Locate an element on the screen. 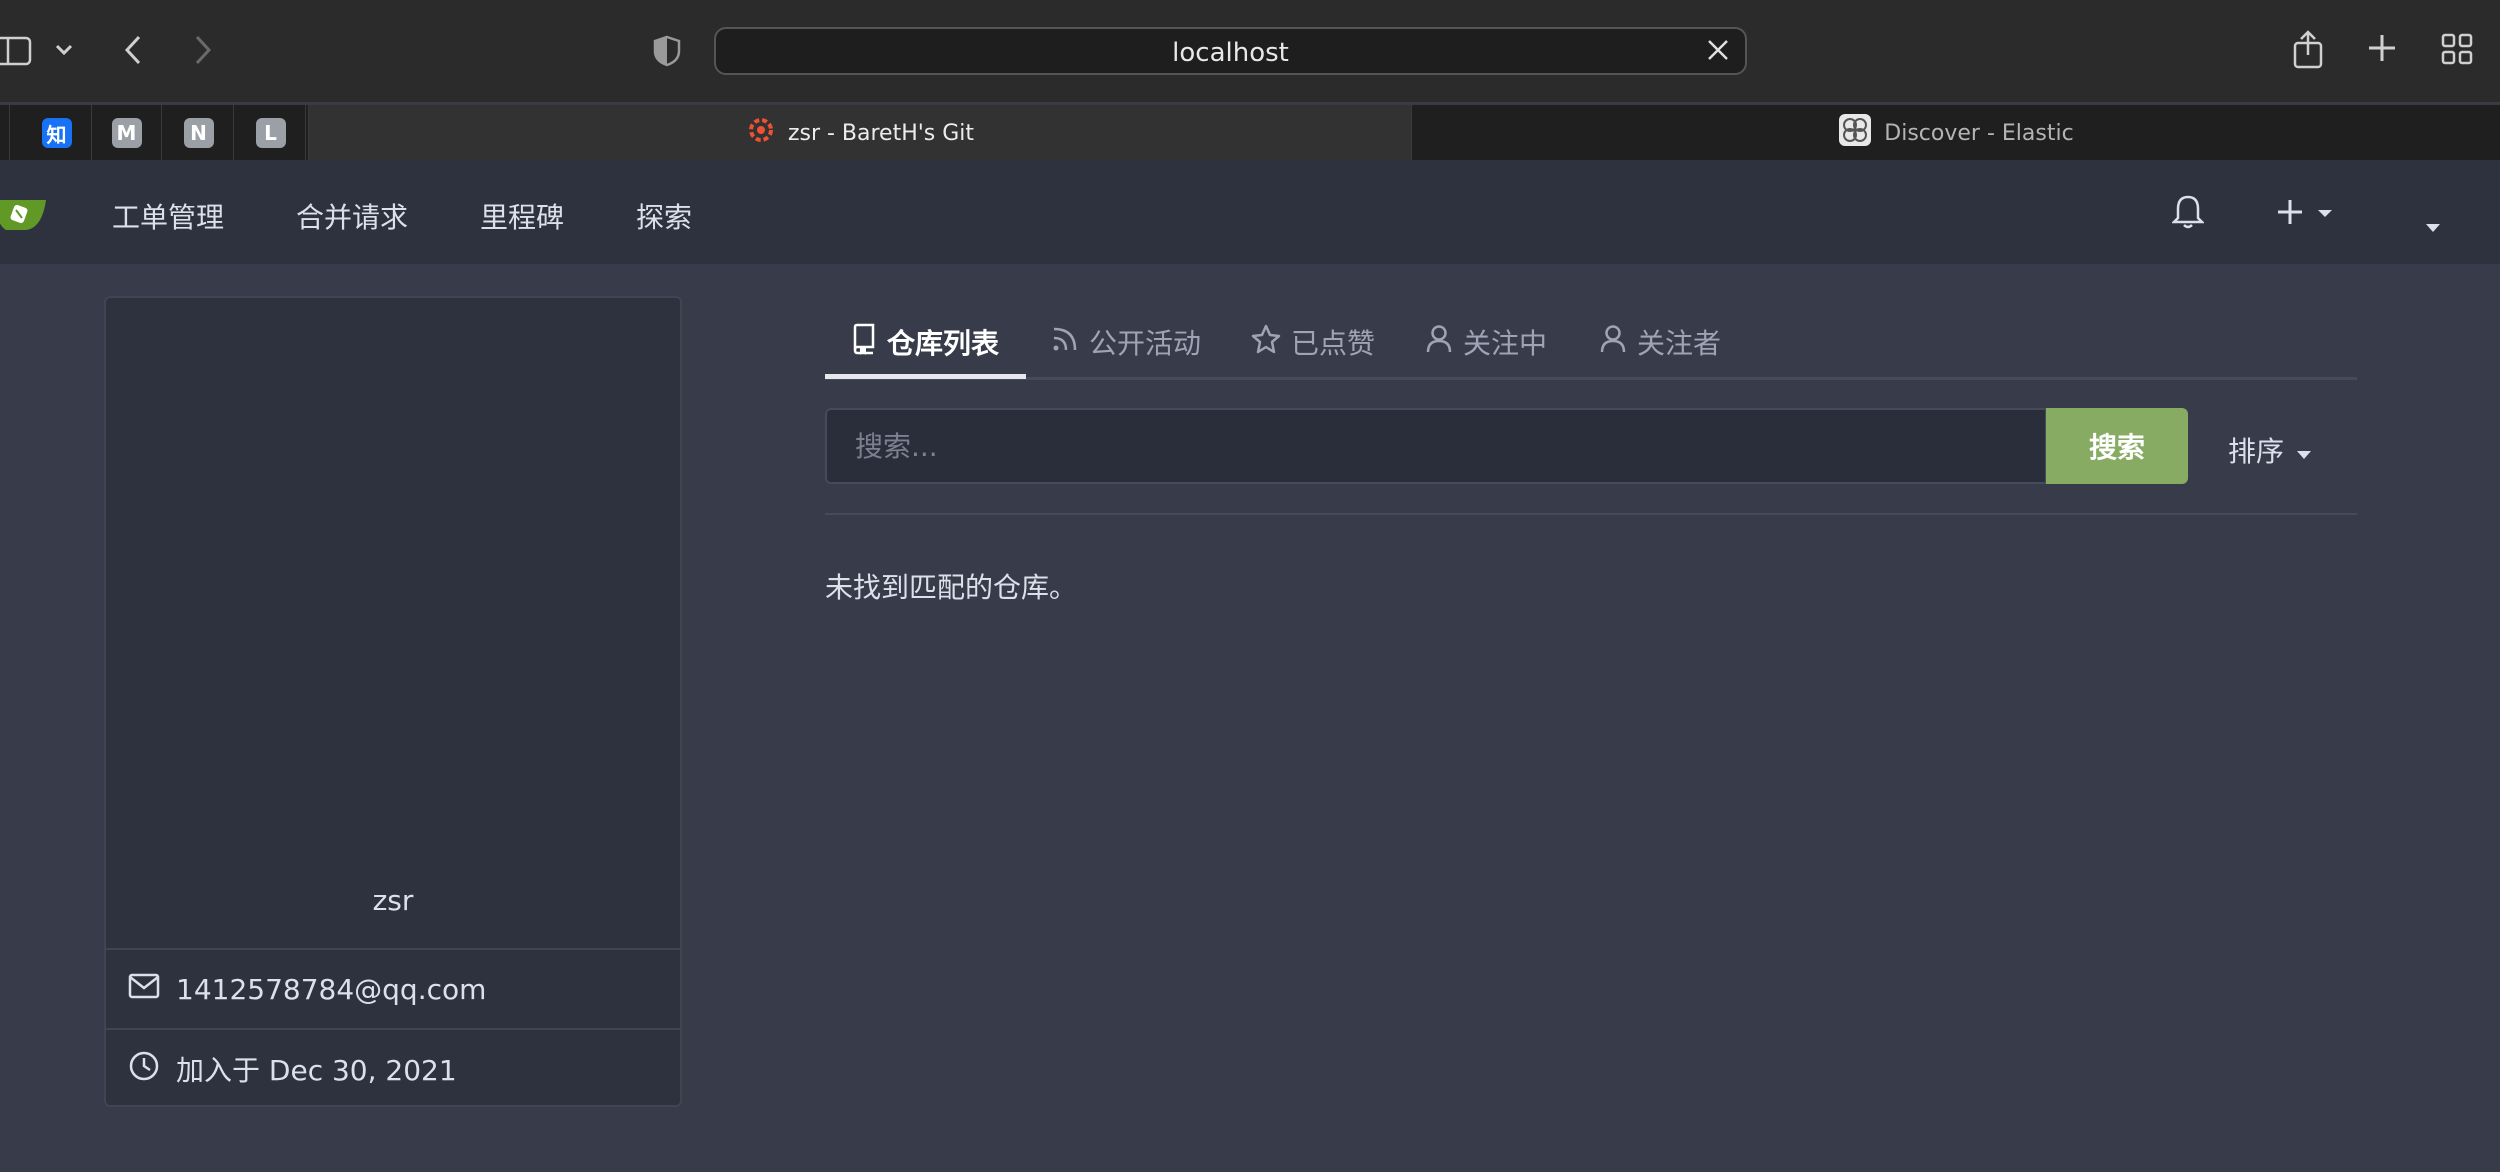  mail-icon is located at coordinates (144, 989).